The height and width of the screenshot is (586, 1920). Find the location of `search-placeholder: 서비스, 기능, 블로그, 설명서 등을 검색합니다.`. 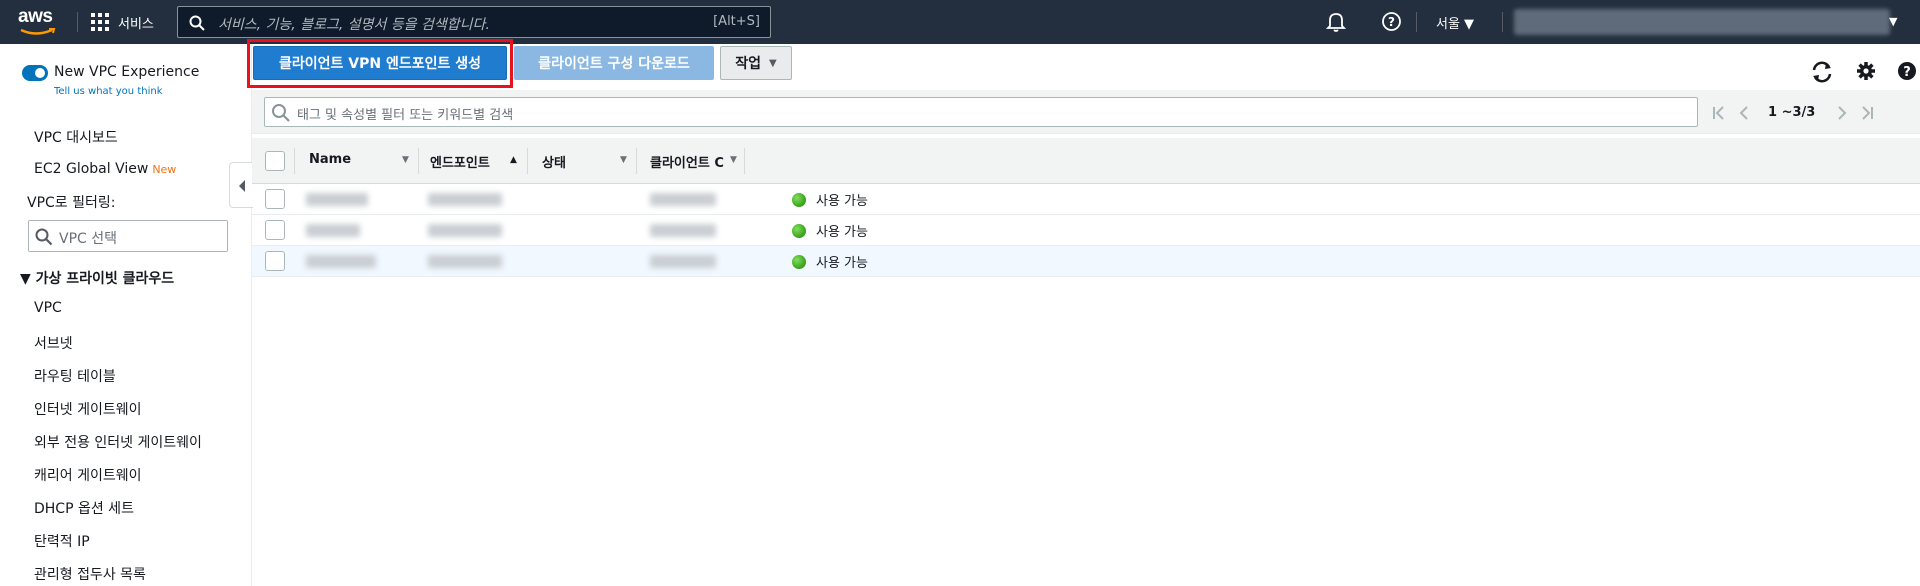

search-placeholder: 서비스, 기능, 블로그, 설명서 등을 검색합니다. is located at coordinates (354, 25).